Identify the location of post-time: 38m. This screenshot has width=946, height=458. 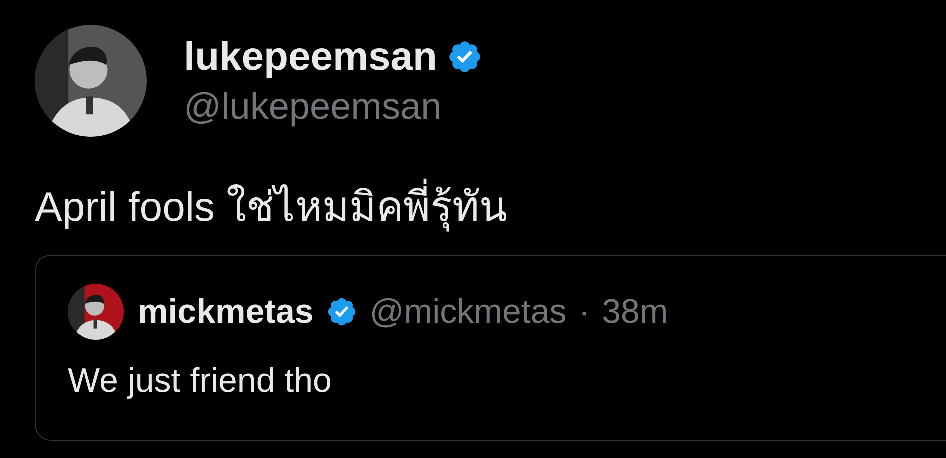
(635, 312).